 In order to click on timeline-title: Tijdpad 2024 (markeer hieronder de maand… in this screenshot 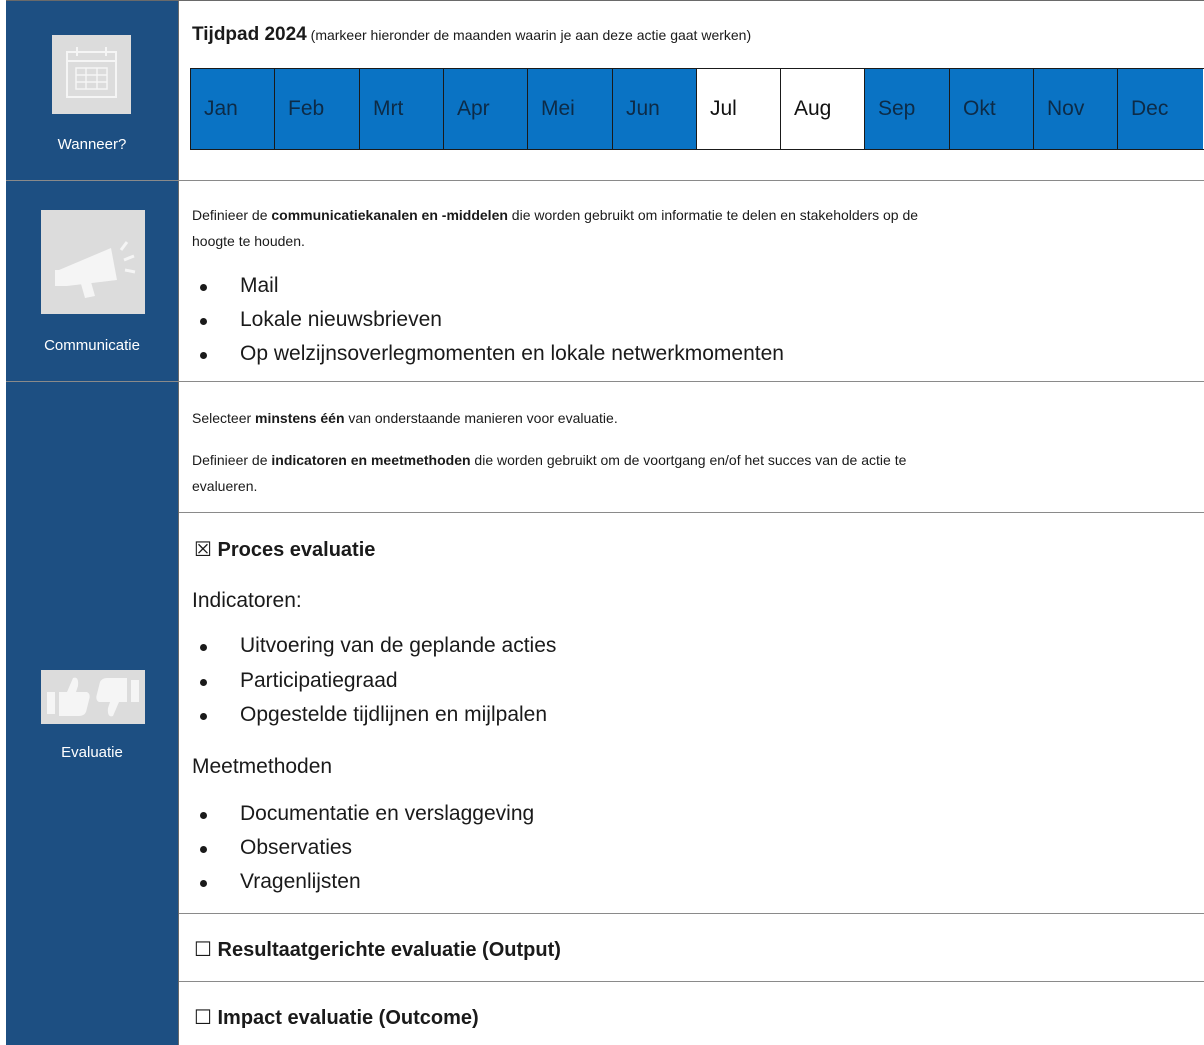, I will do `click(471, 35)`.